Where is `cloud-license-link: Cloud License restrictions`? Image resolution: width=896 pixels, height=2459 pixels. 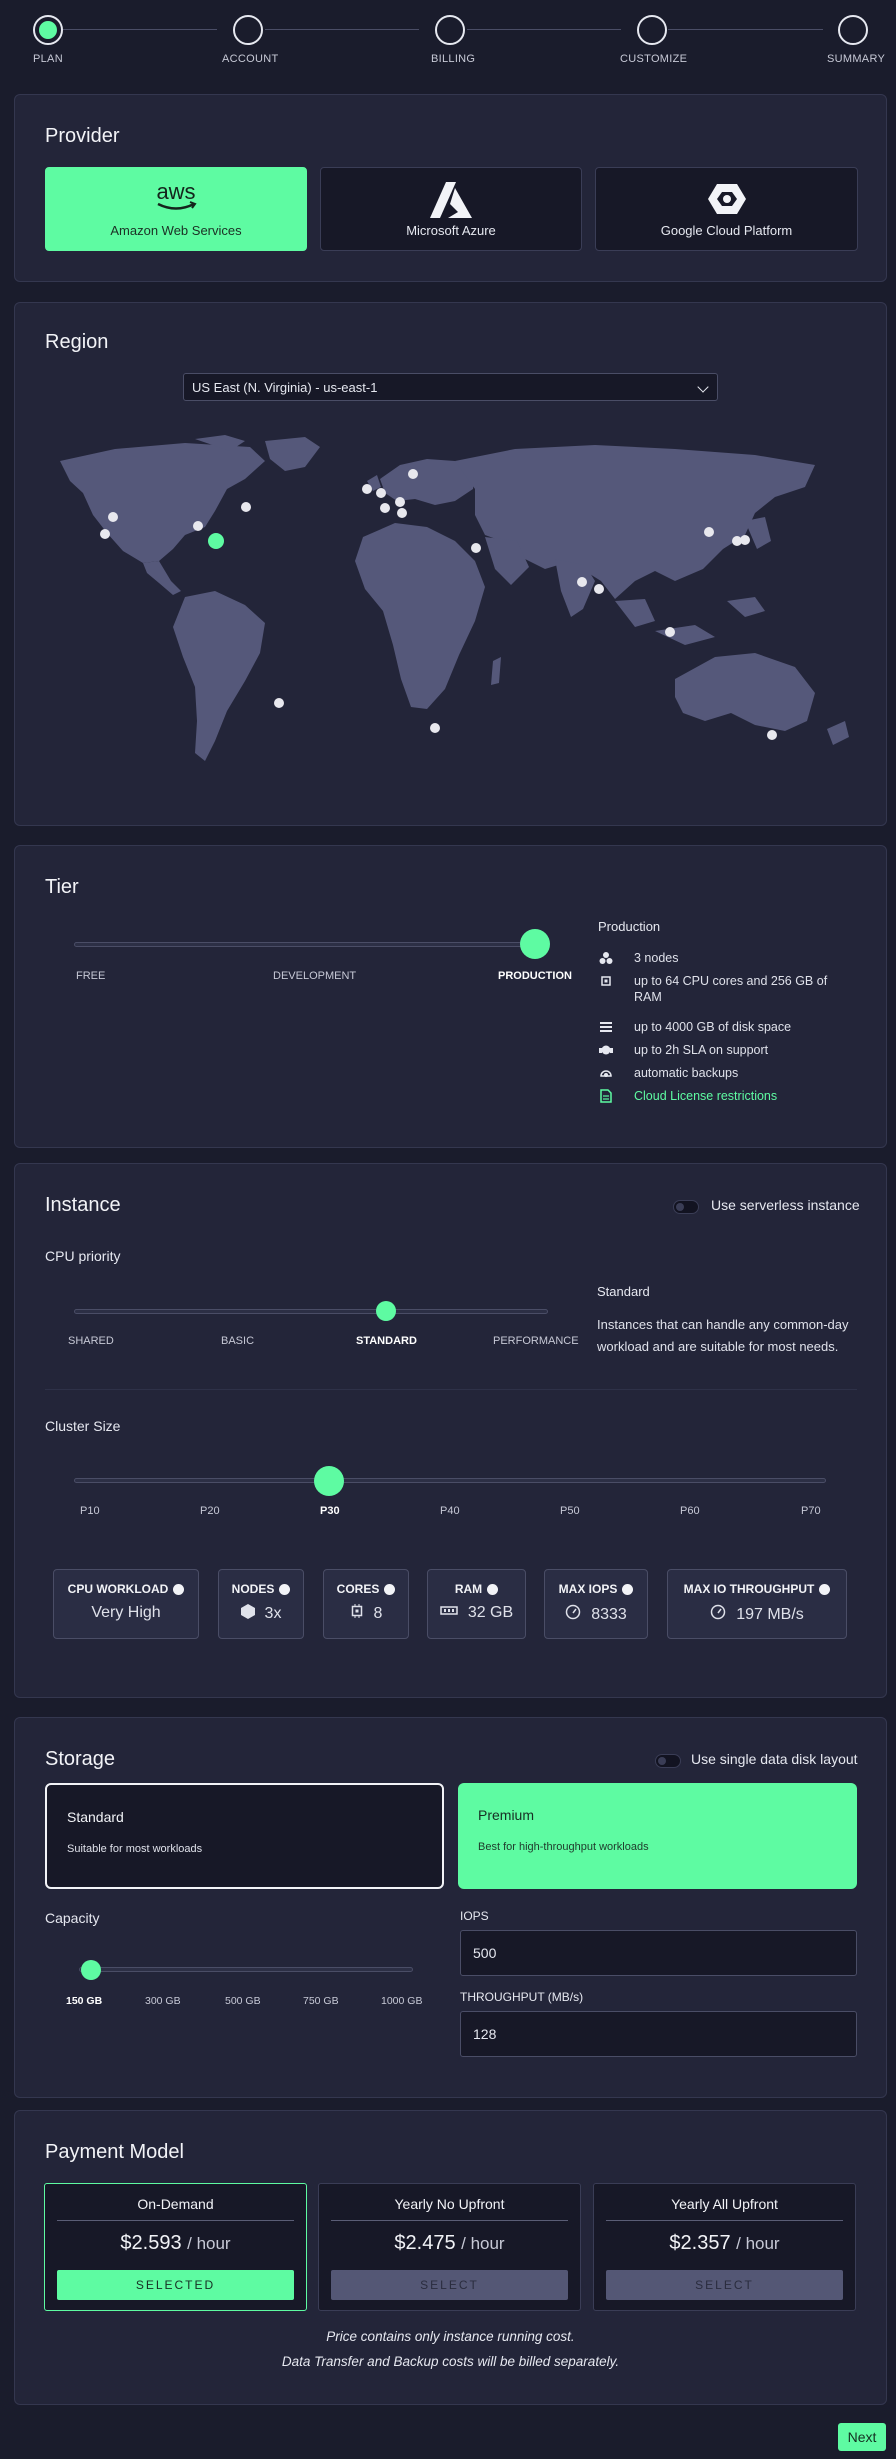 cloud-license-link: Cloud License restrictions is located at coordinates (705, 1096).